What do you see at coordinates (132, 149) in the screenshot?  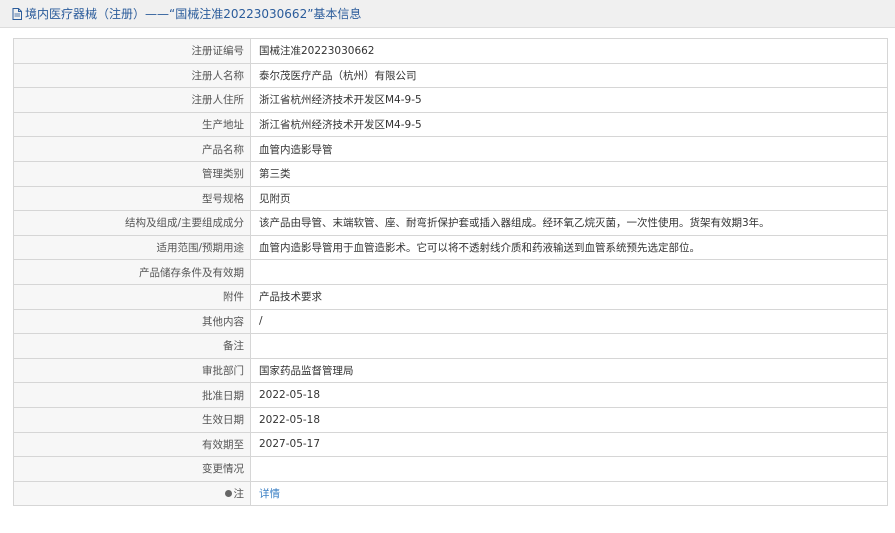 I see `field-label: 产品名称` at bounding box center [132, 149].